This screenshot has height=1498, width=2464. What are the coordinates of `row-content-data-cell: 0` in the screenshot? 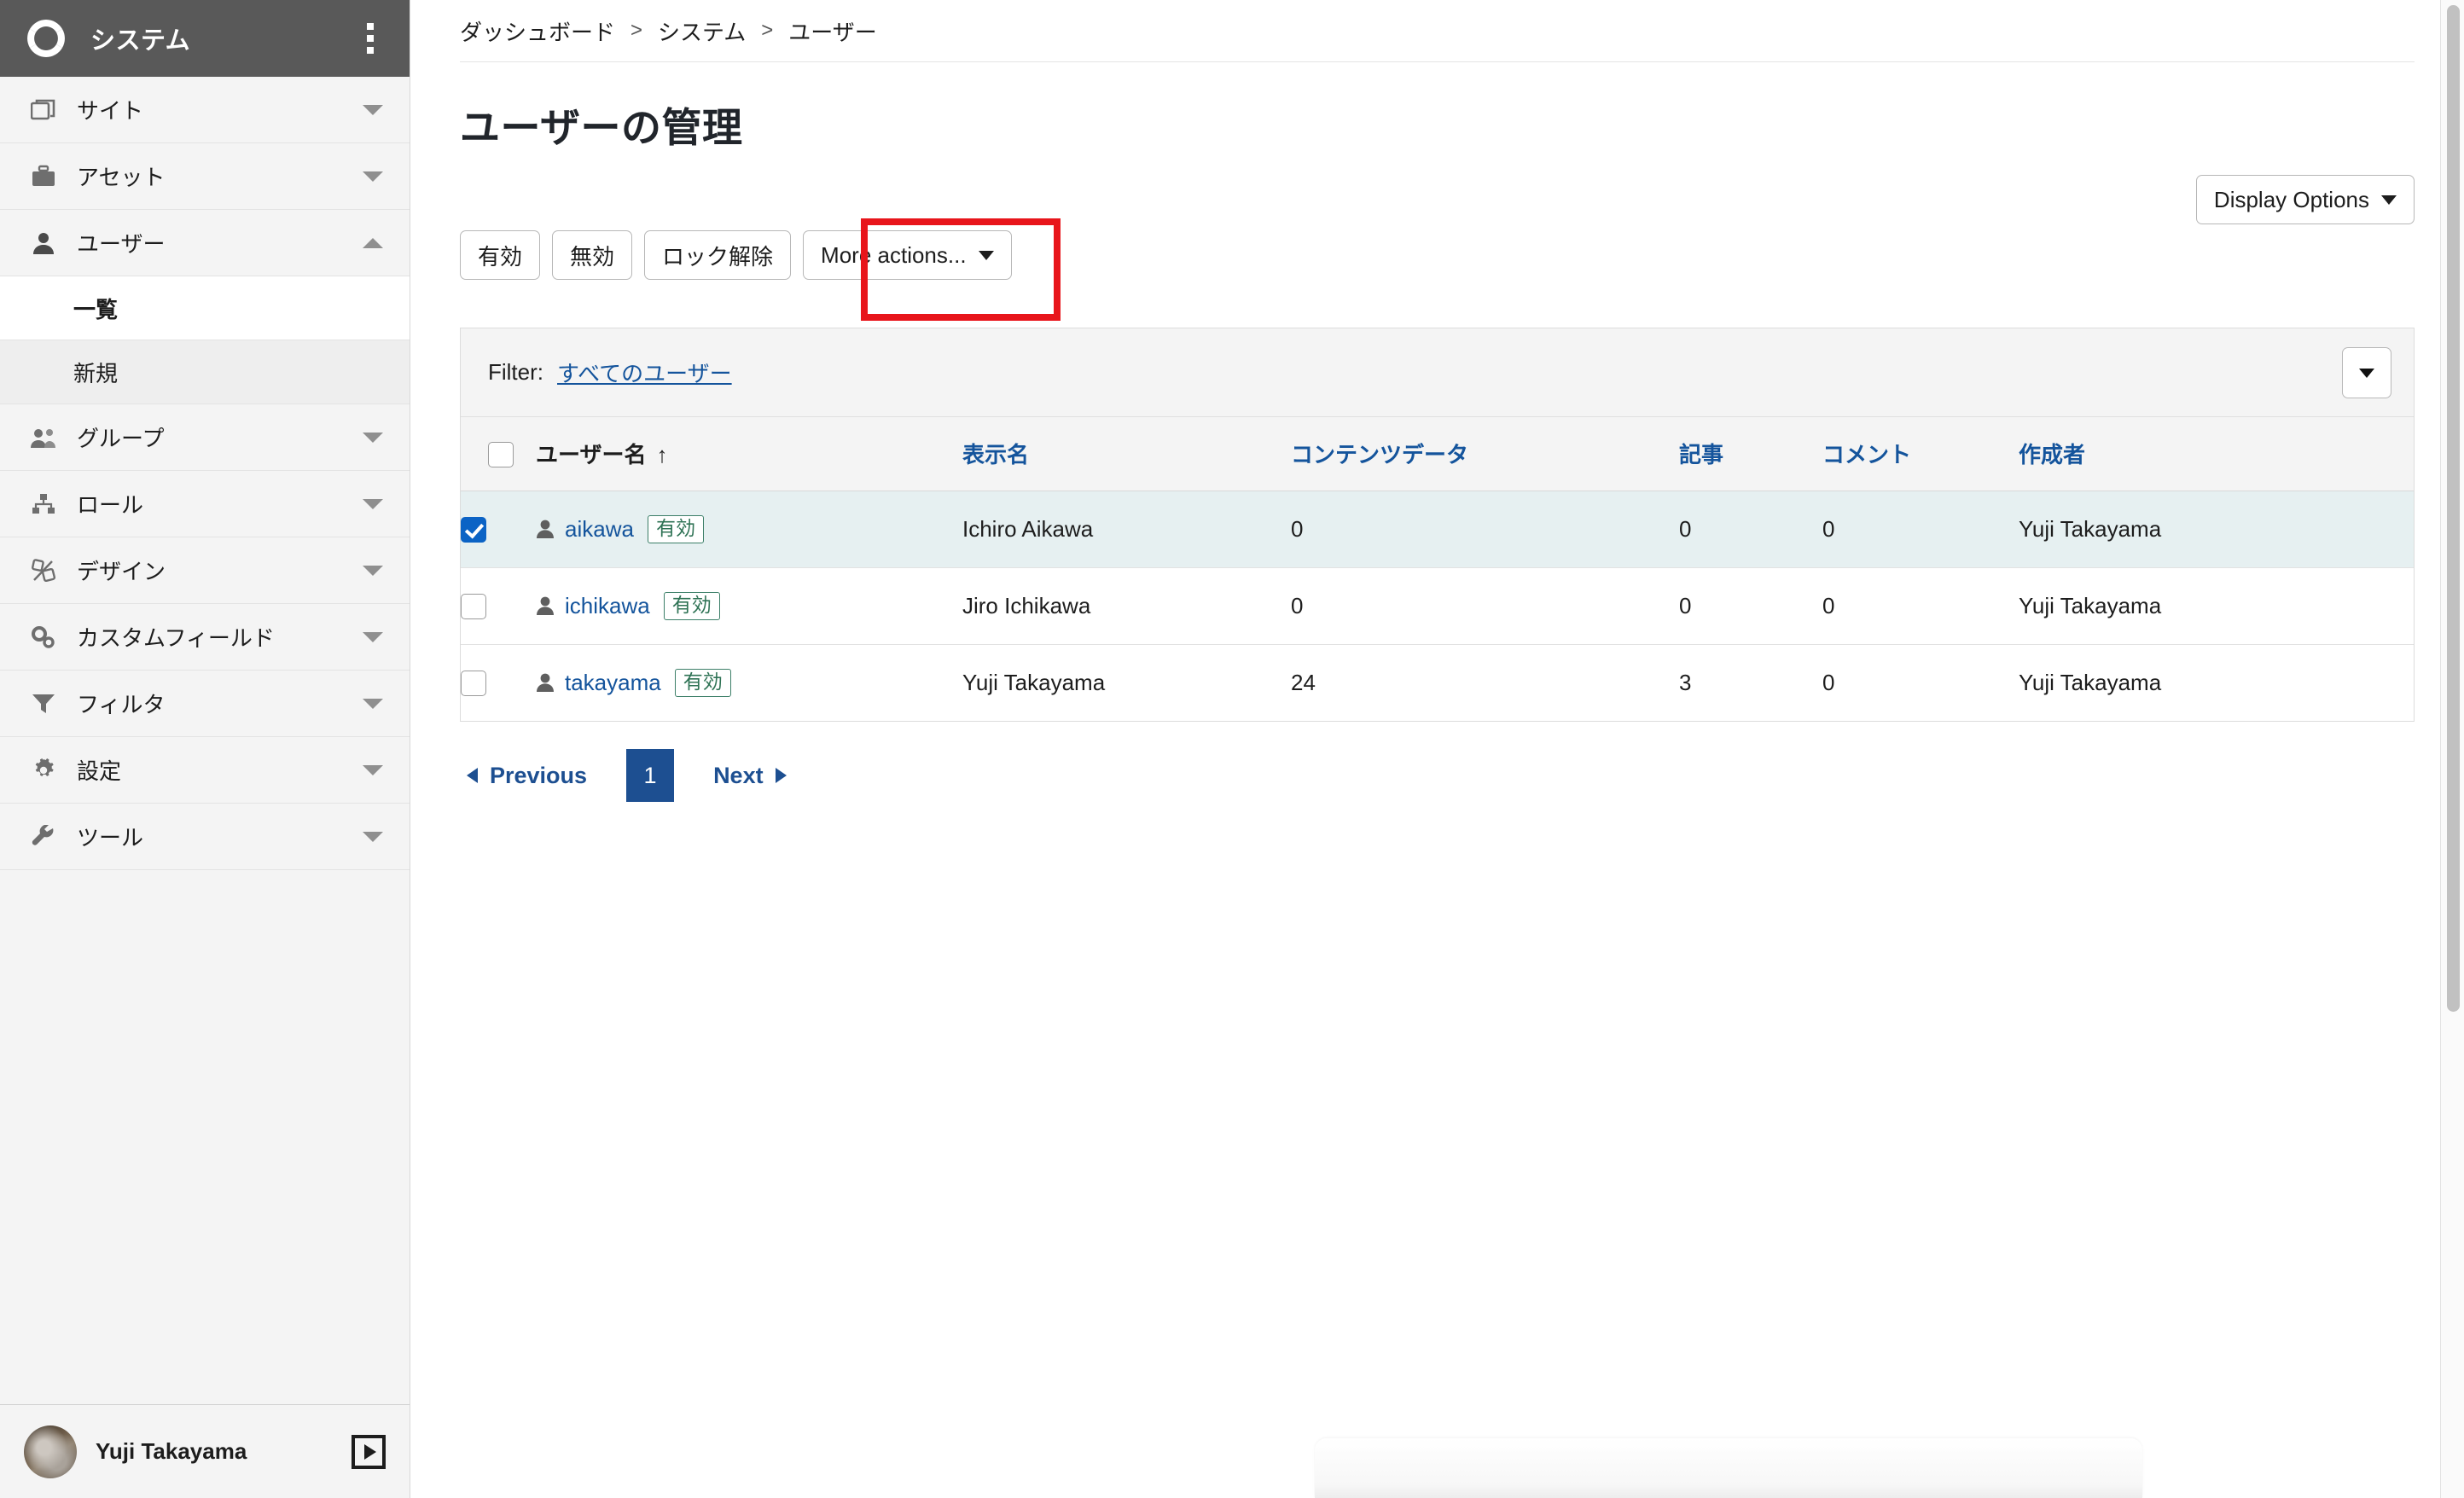 It's located at (1485, 606).